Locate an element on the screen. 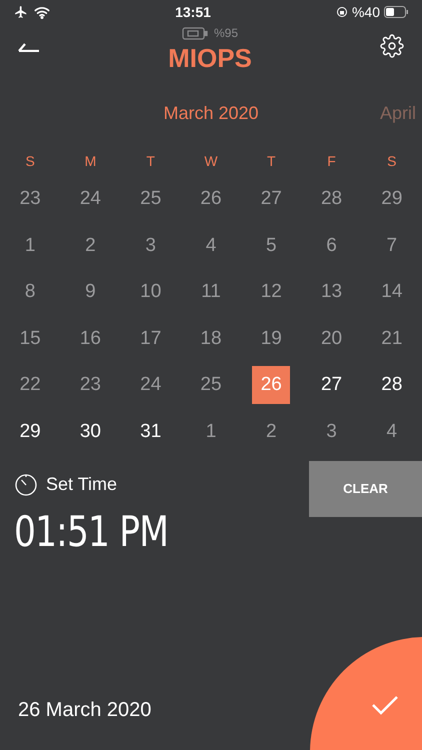  month-tab: March 2020 is located at coordinates (211, 113).